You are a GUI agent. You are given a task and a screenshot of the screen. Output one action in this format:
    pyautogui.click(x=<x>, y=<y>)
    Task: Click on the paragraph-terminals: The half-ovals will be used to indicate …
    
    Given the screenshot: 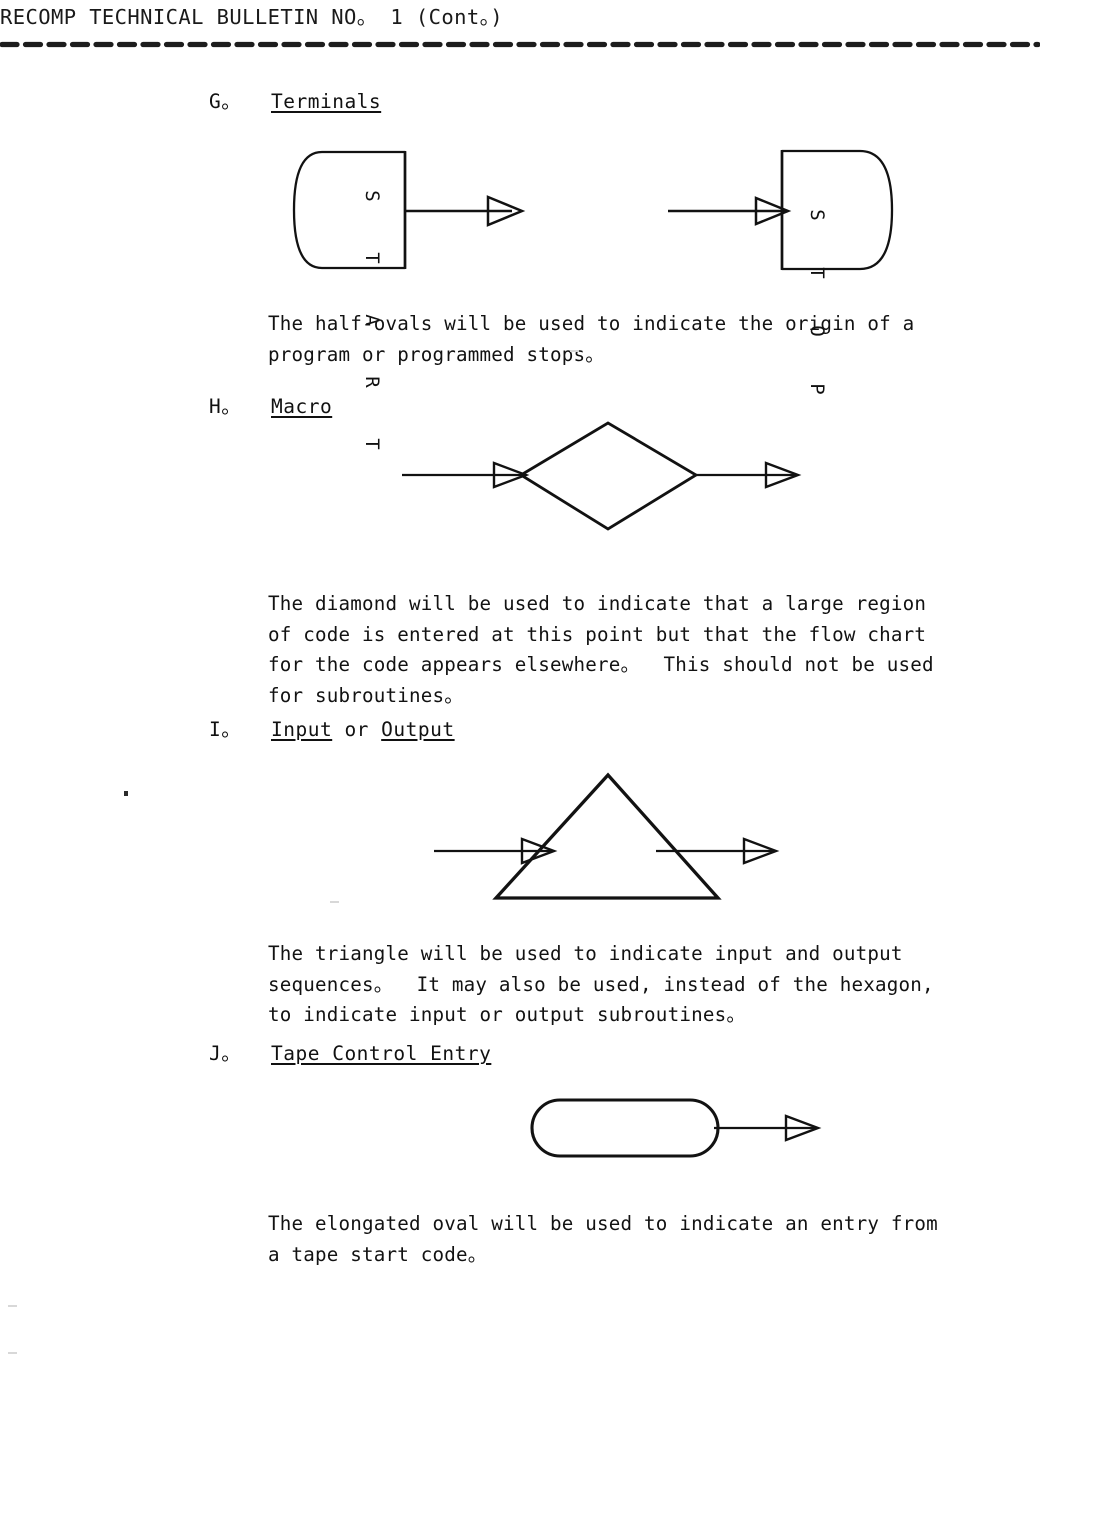 What is the action you would take?
    pyautogui.click(x=591, y=339)
    